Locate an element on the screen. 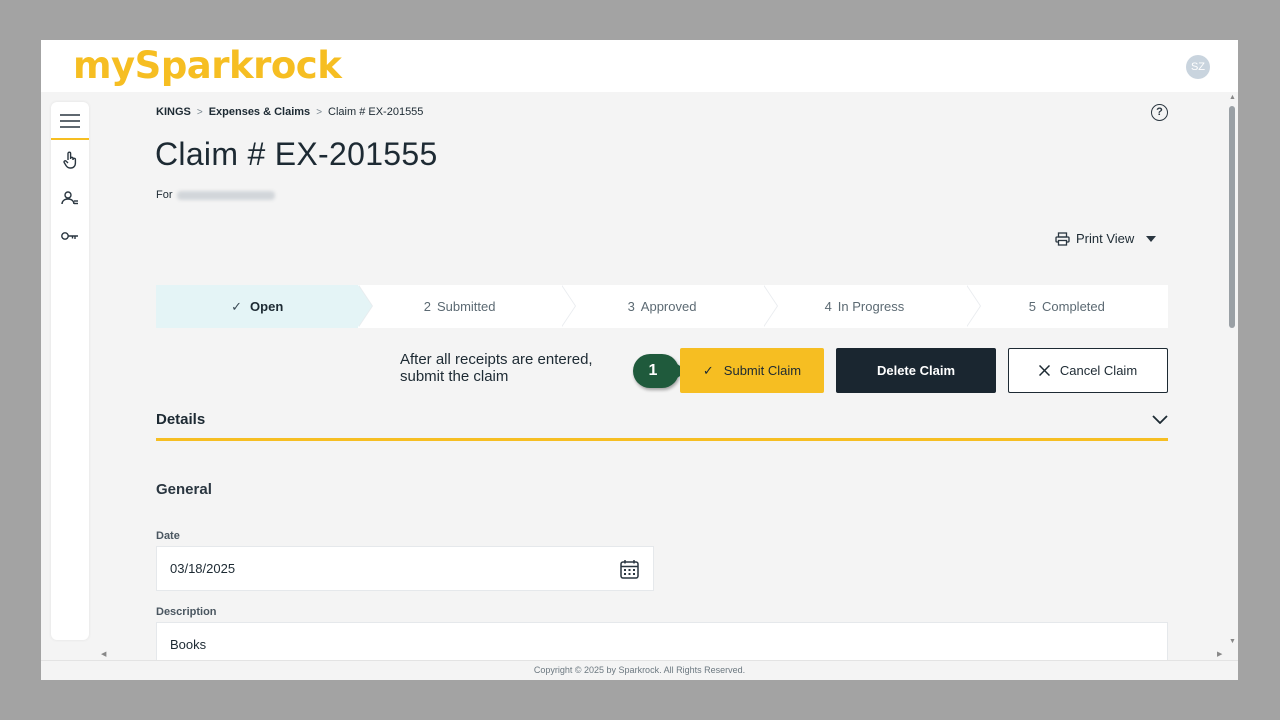  date-value: 03/18/2025 is located at coordinates (203, 568).